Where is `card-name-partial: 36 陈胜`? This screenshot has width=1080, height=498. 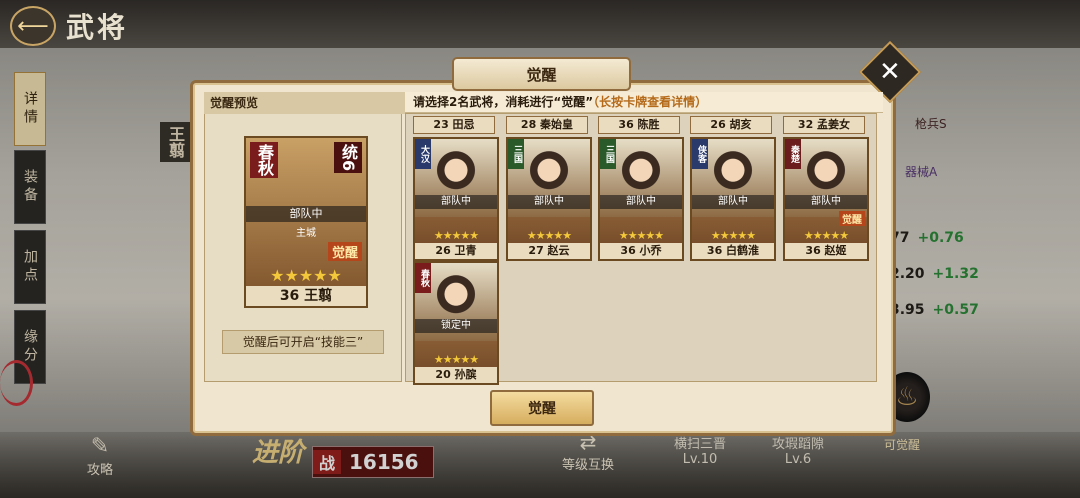
card-name-partial: 36 陈胜 is located at coordinates (639, 125).